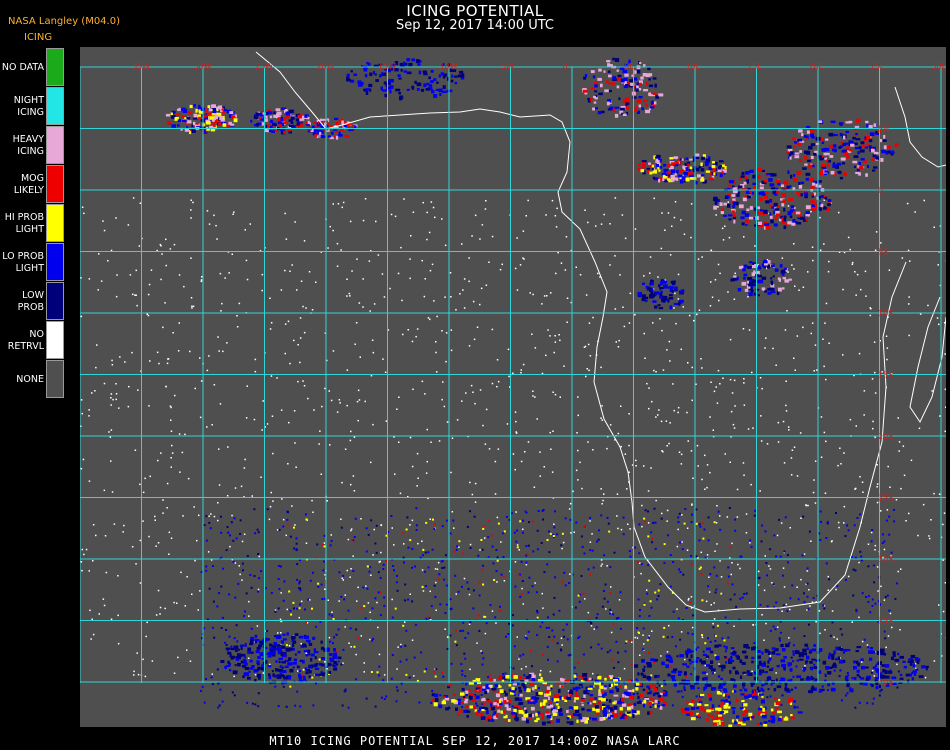  Describe the element at coordinates (55, 184) in the screenshot. I see `legend-swatch-red` at that location.